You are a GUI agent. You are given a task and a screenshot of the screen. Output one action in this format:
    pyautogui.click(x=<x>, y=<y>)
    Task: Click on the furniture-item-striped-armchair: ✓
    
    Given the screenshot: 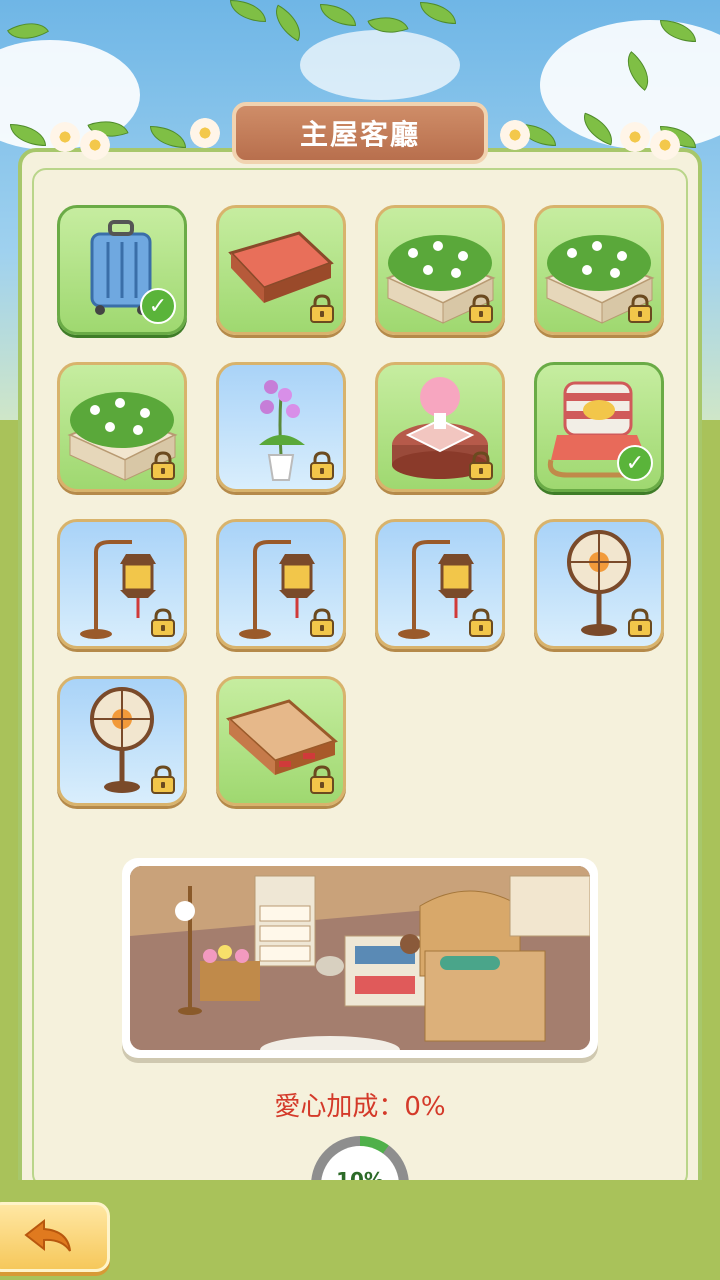 What is the action you would take?
    pyautogui.click(x=599, y=427)
    